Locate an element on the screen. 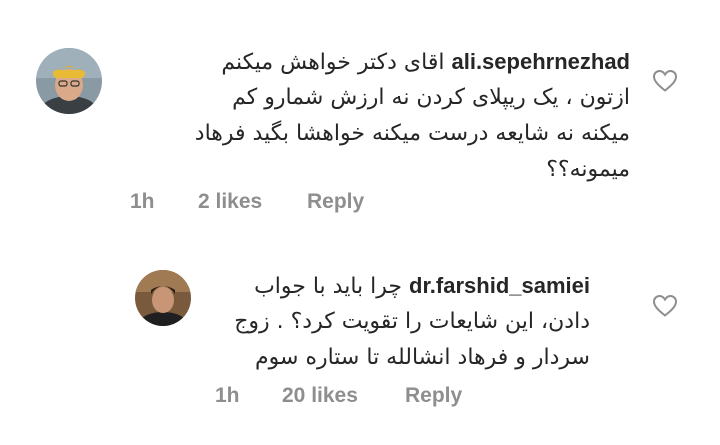  comment-text: ازتون ، یک ریپلای کردن نه ارزش شمارو کم is located at coordinates (431, 97).